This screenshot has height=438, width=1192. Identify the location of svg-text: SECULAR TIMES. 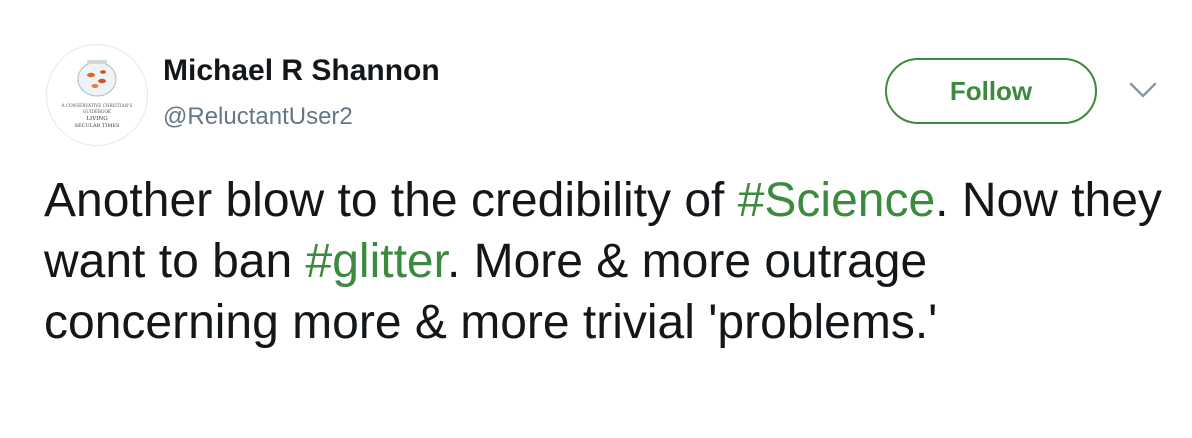
(97, 126).